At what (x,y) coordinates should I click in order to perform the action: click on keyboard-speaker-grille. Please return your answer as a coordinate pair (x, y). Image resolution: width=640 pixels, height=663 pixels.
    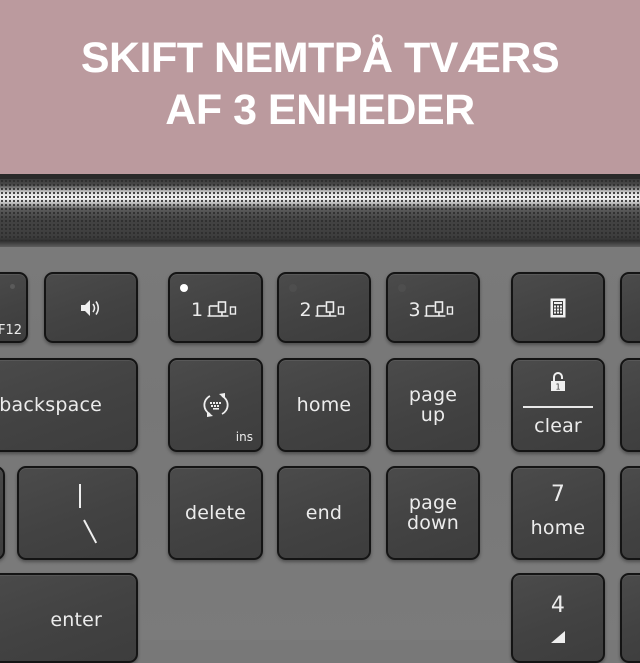
    Looking at the image, I should click on (320, 210).